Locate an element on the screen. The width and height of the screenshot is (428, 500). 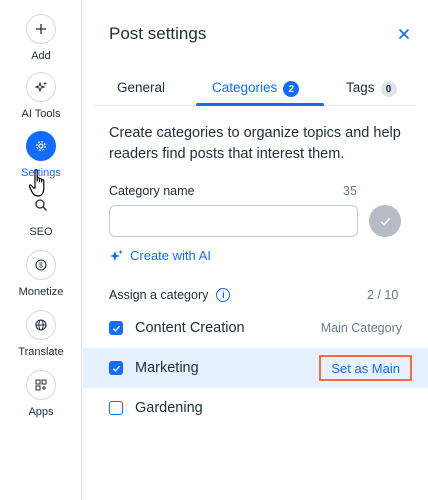
category-name-gardening: Gardening is located at coordinates (169, 408).